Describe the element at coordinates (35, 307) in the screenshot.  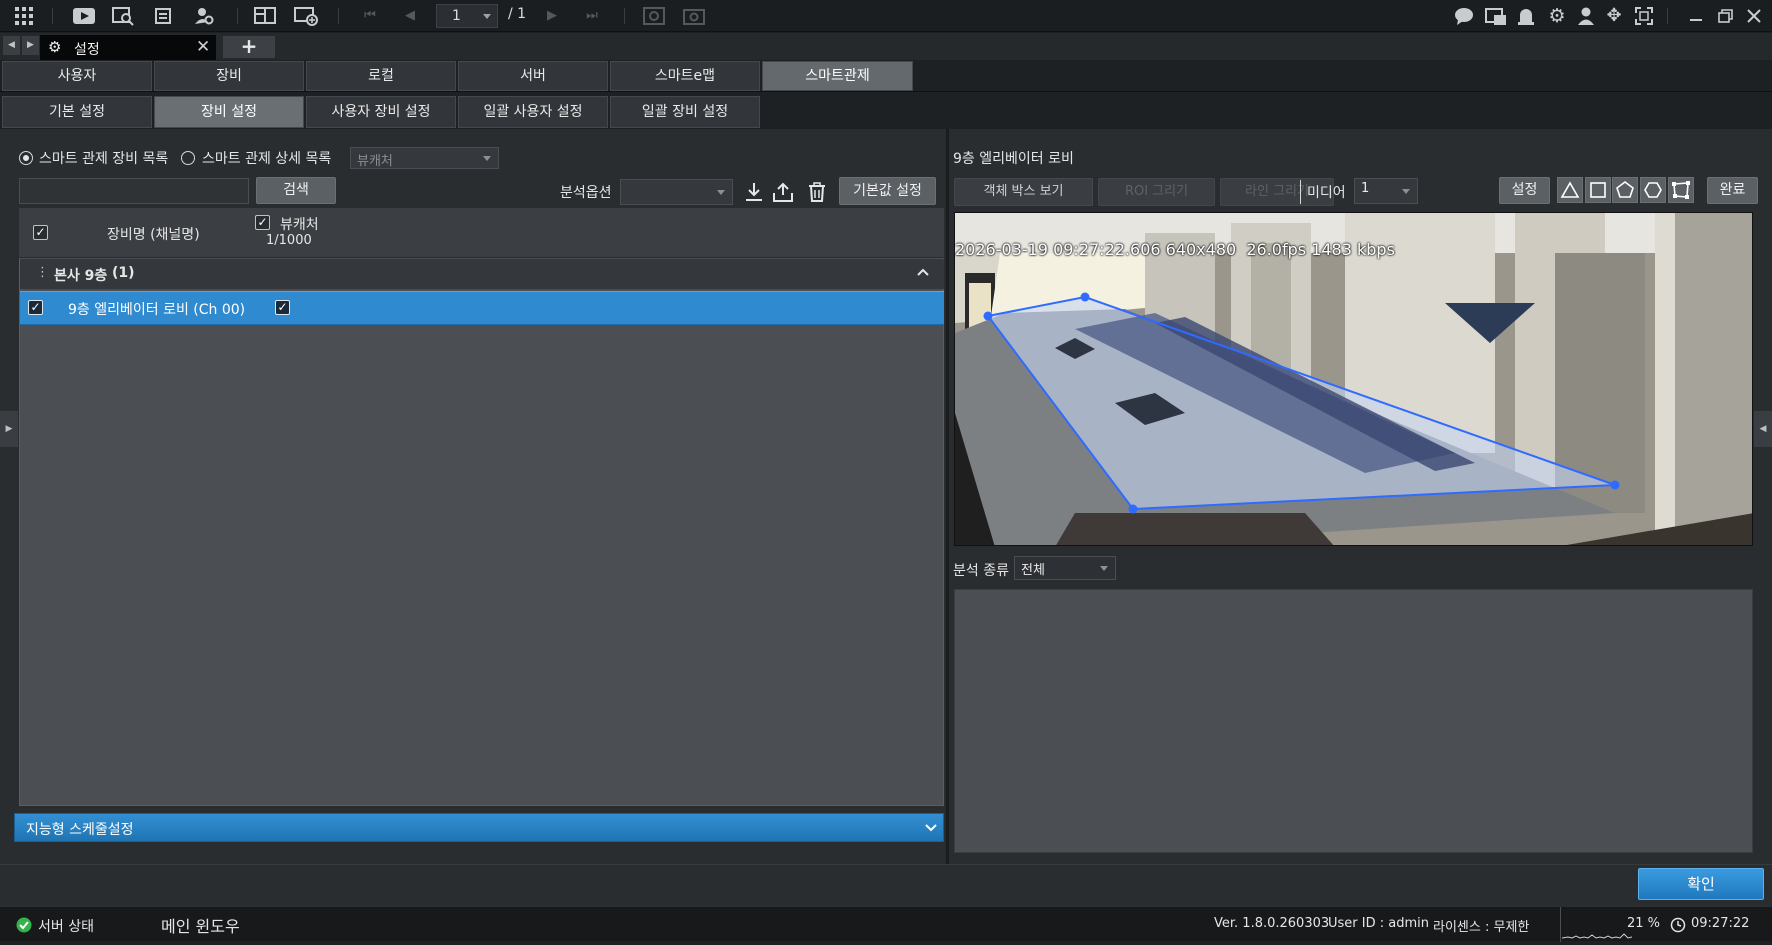
I see `row-checkbox: ✓` at that location.